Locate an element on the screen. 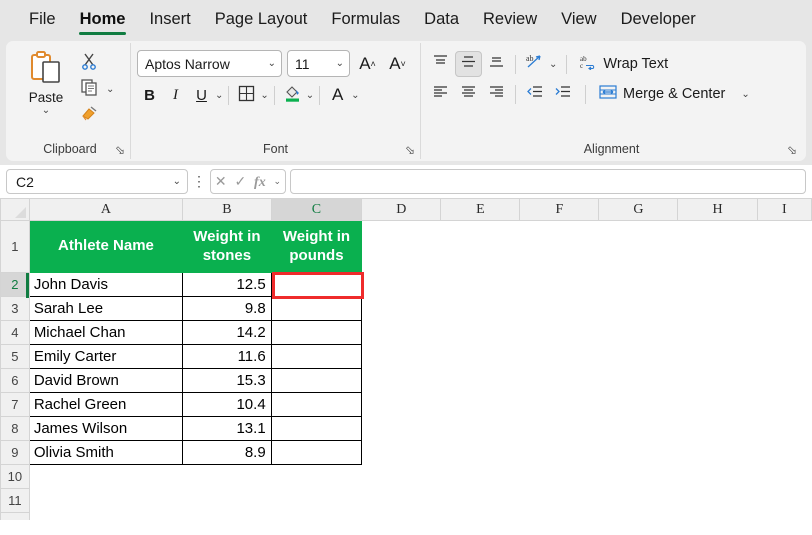  cell-i8 is located at coordinates (784, 428).